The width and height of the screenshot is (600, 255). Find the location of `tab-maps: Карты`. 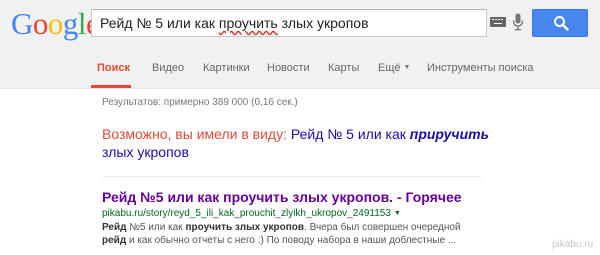

tab-maps: Карты is located at coordinates (343, 68).